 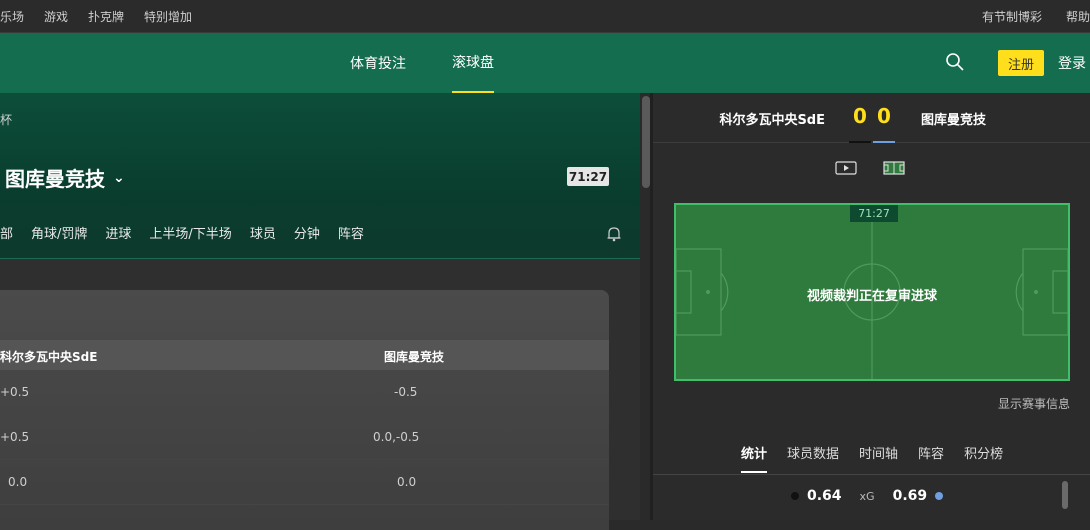 I want to click on topbar-link-games: 游戏, so click(x=56, y=16).